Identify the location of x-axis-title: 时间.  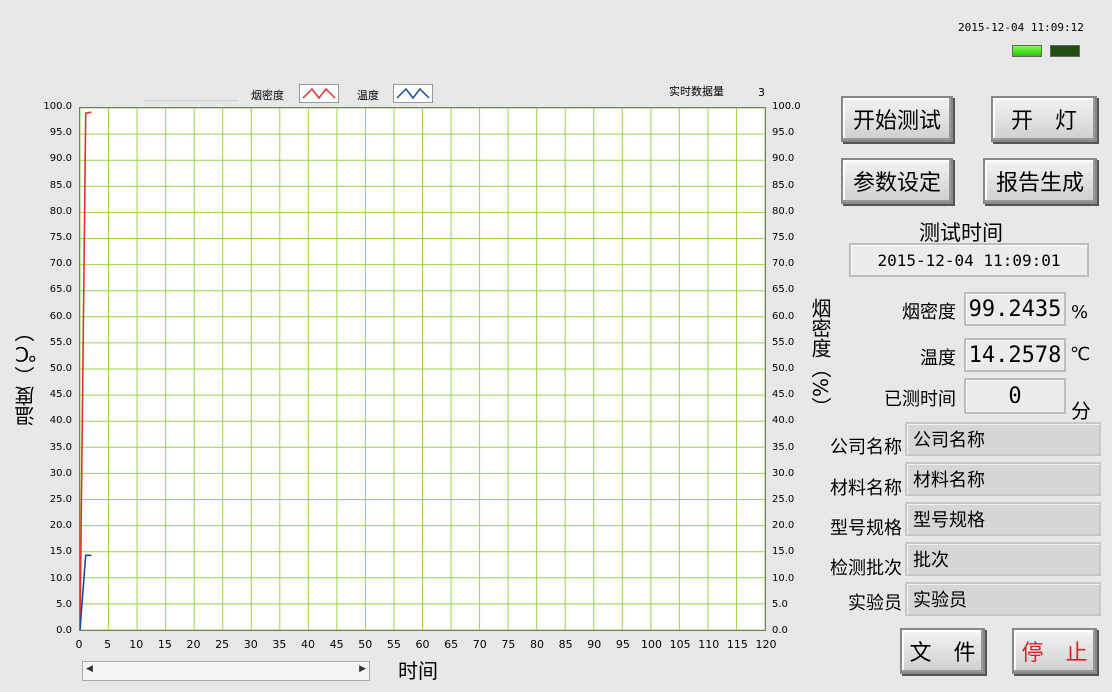
(418, 671).